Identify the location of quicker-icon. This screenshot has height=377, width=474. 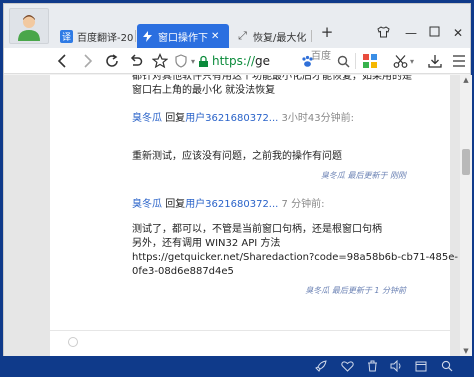
(147, 36).